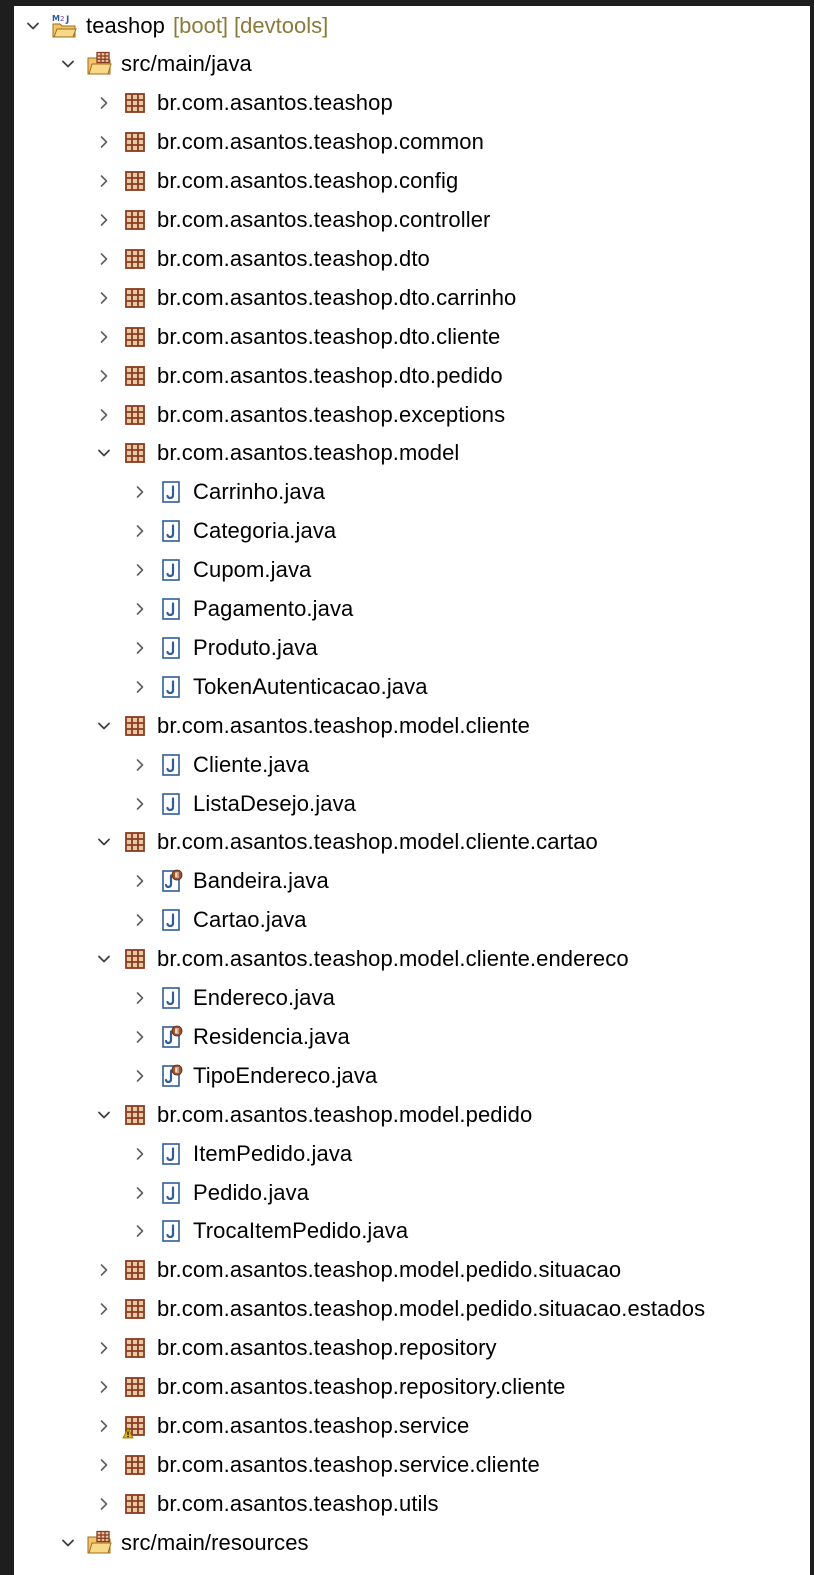 This screenshot has width=814, height=1575. Describe the element at coordinates (273, 1153) in the screenshot. I see `tree-item-label: ItemPedido.java` at that location.